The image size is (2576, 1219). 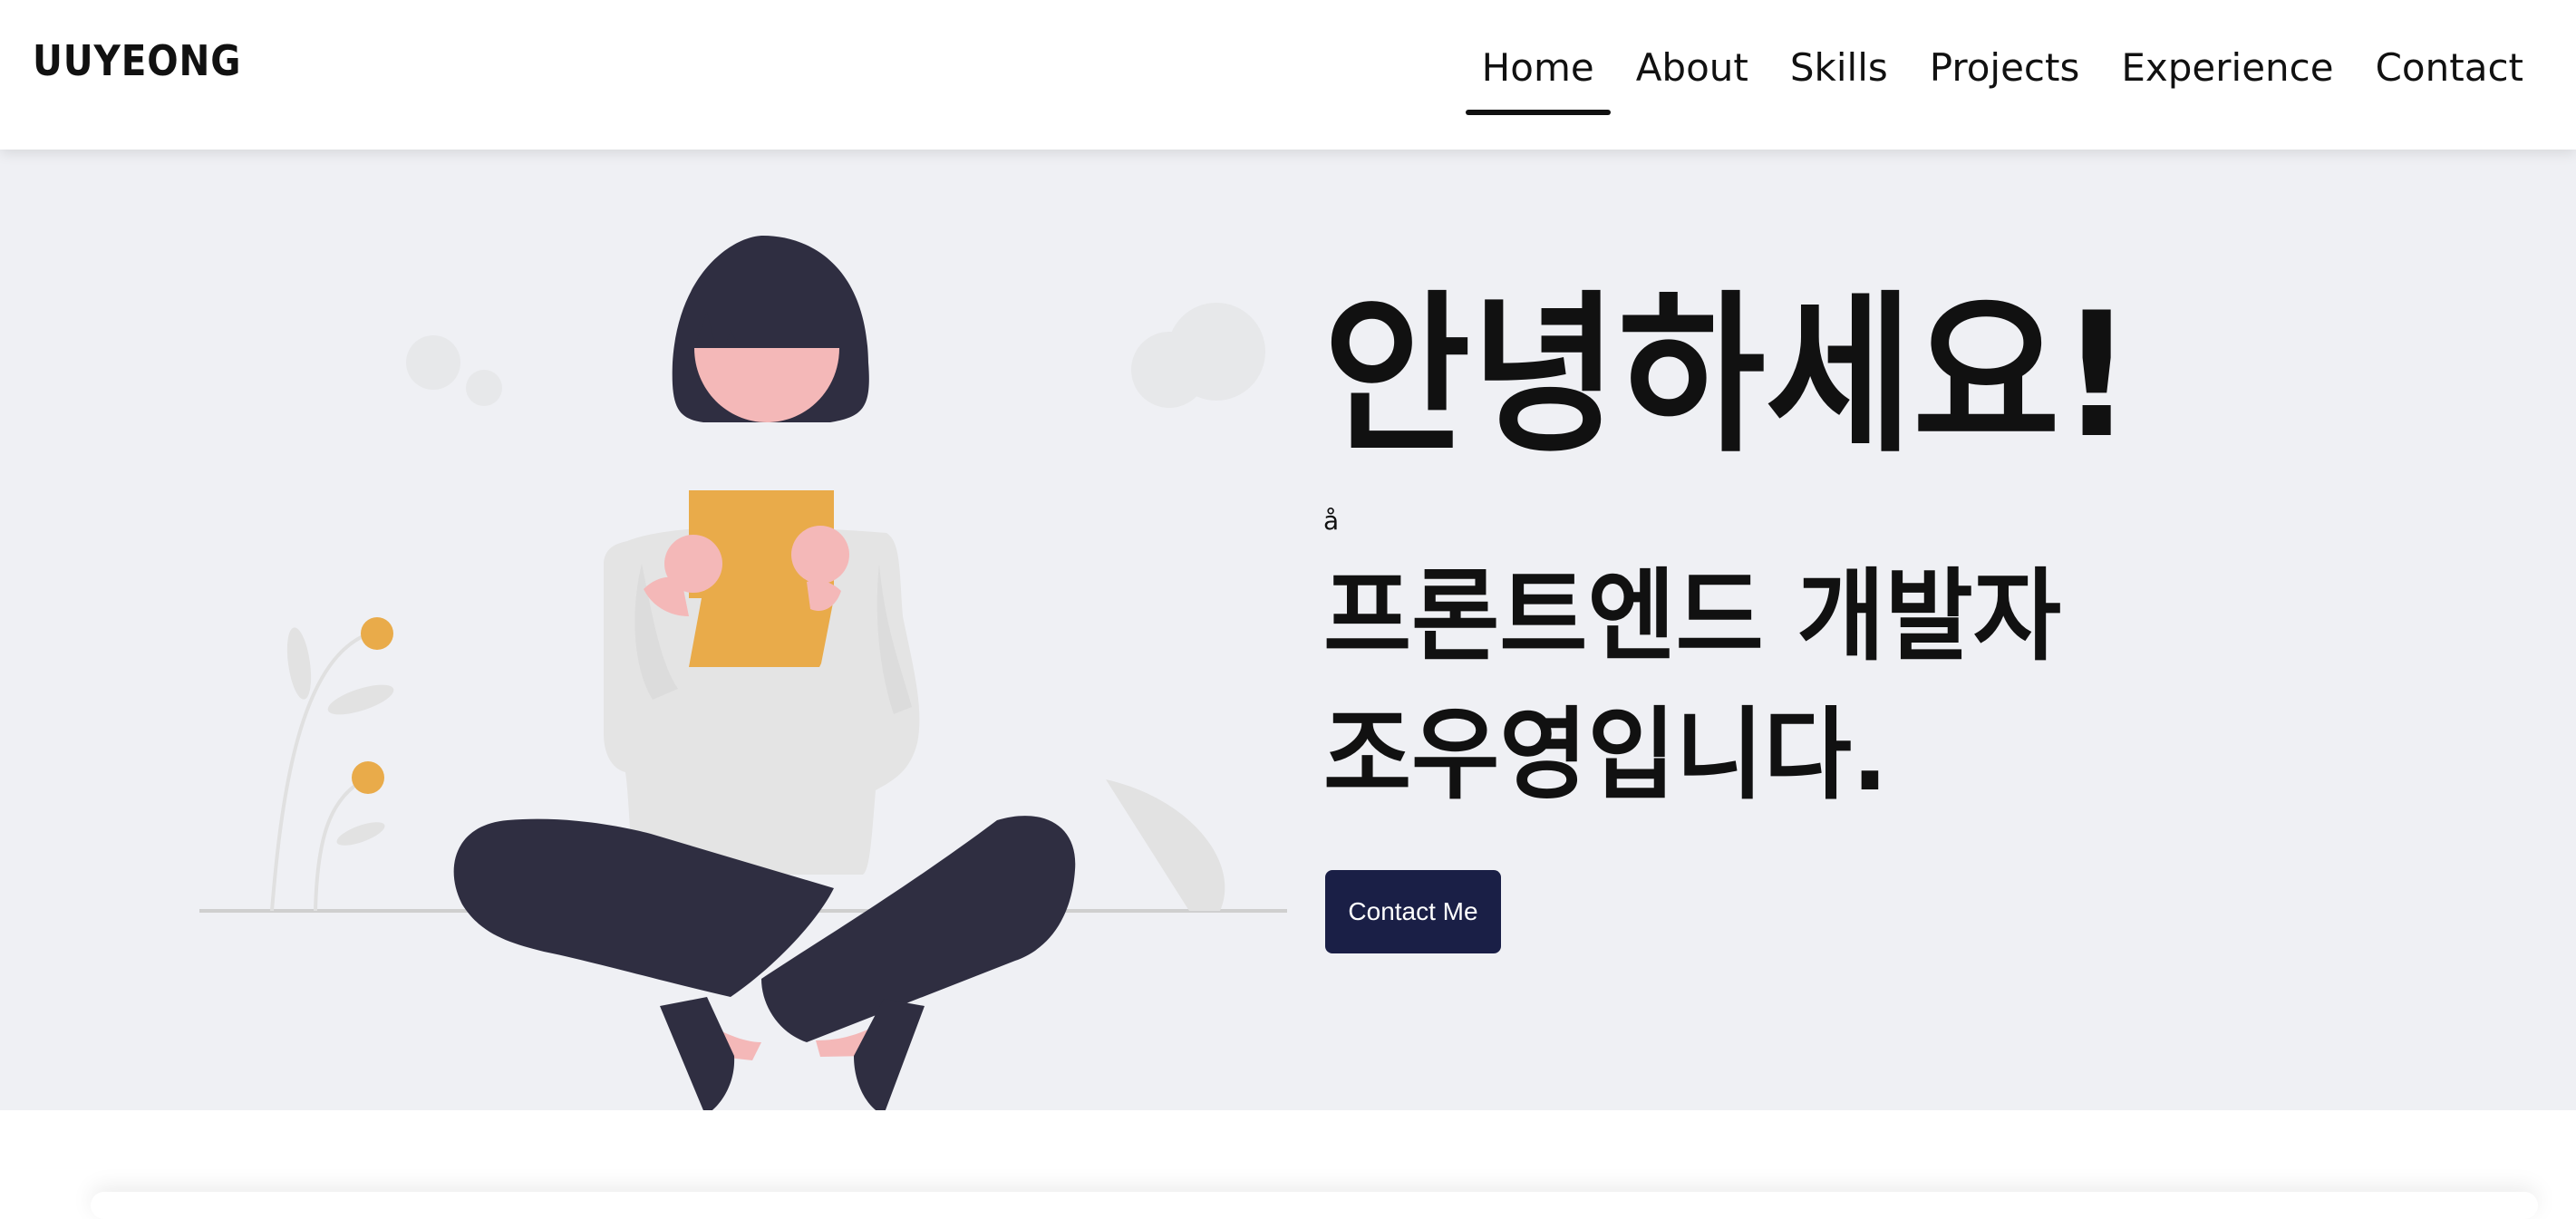 What do you see at coordinates (1692, 76) in the screenshot?
I see `nav-link-about: About` at bounding box center [1692, 76].